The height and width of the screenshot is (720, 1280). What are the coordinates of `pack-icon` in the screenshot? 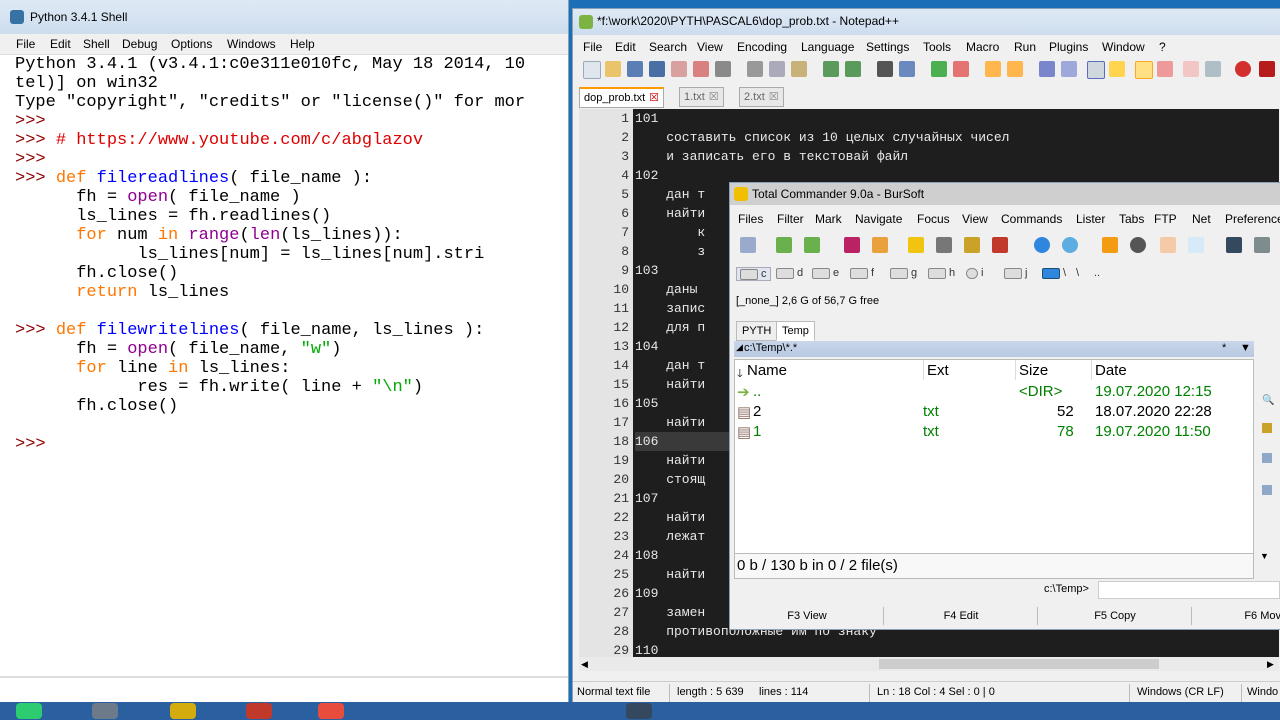 It's located at (852, 245).